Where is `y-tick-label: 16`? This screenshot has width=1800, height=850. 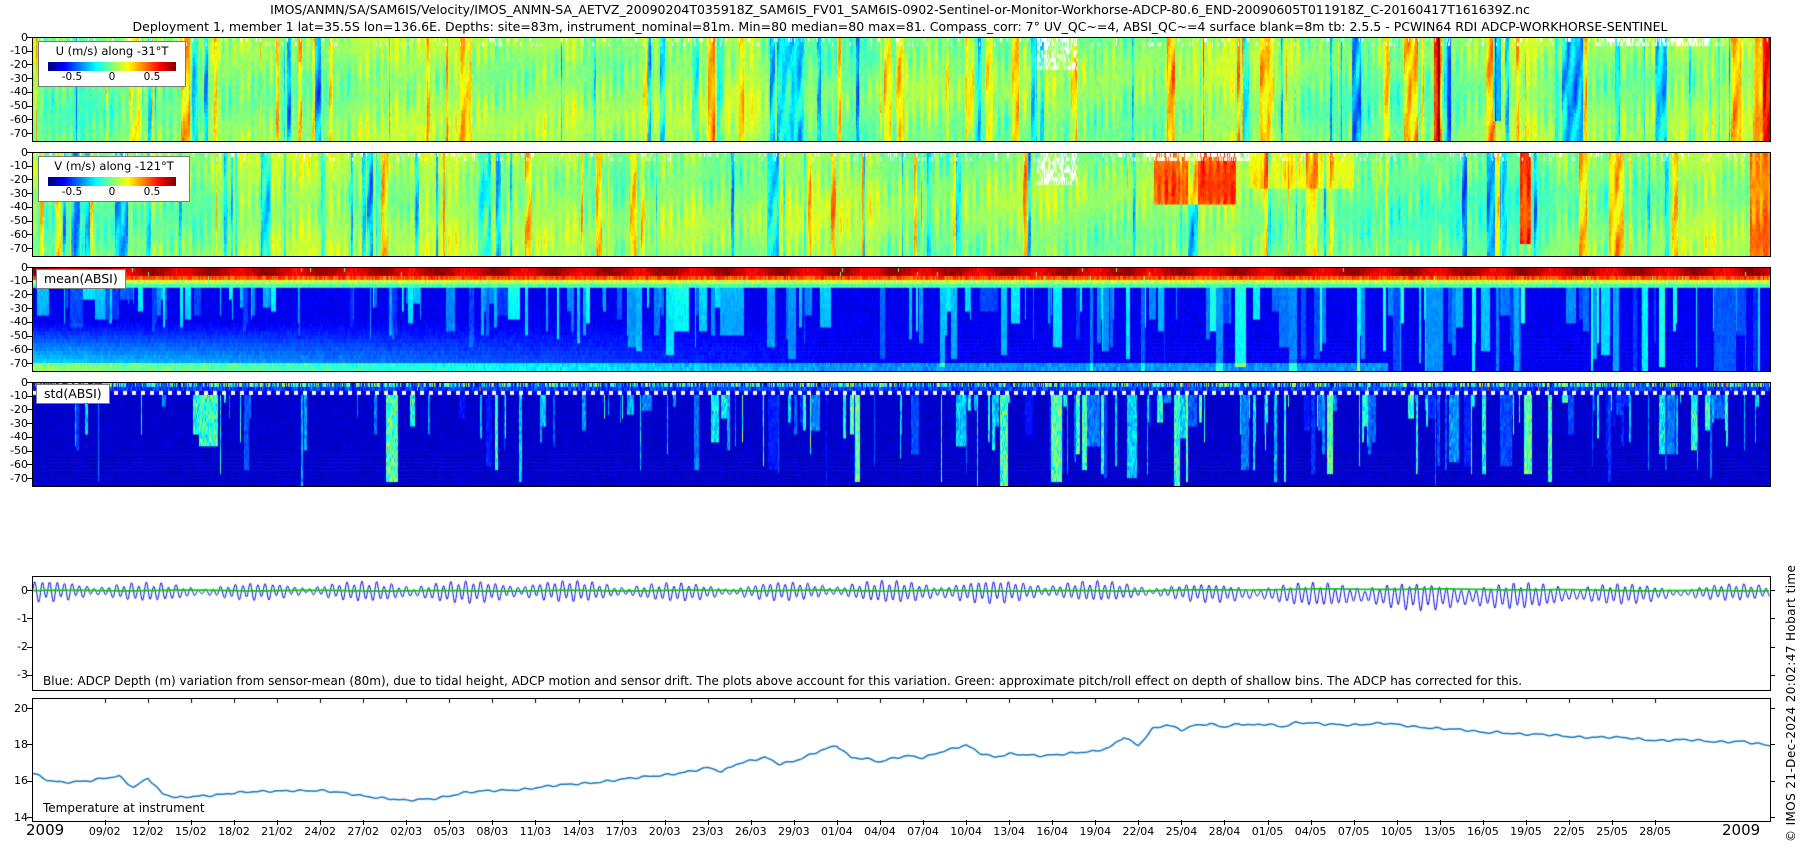
y-tick-label: 16 is located at coordinates (21, 781).